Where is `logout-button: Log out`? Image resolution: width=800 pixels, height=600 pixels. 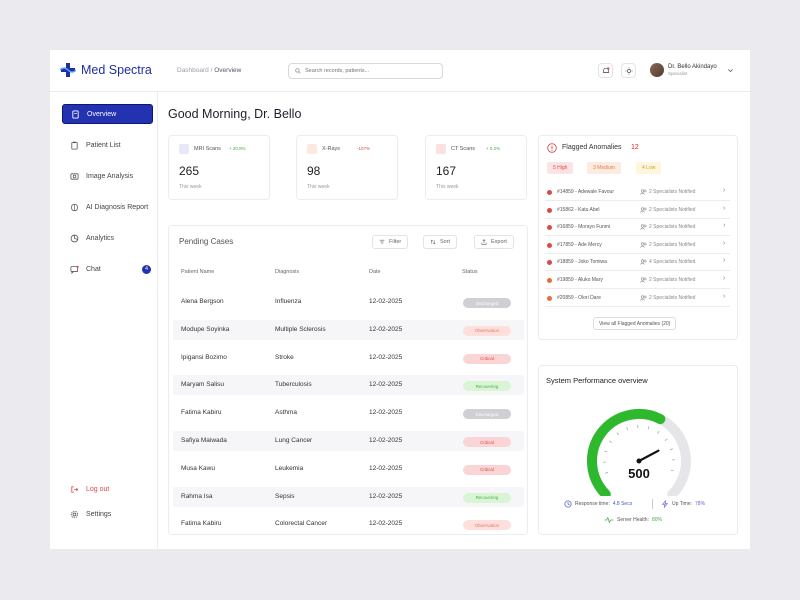 logout-button: Log out is located at coordinates (107, 489).